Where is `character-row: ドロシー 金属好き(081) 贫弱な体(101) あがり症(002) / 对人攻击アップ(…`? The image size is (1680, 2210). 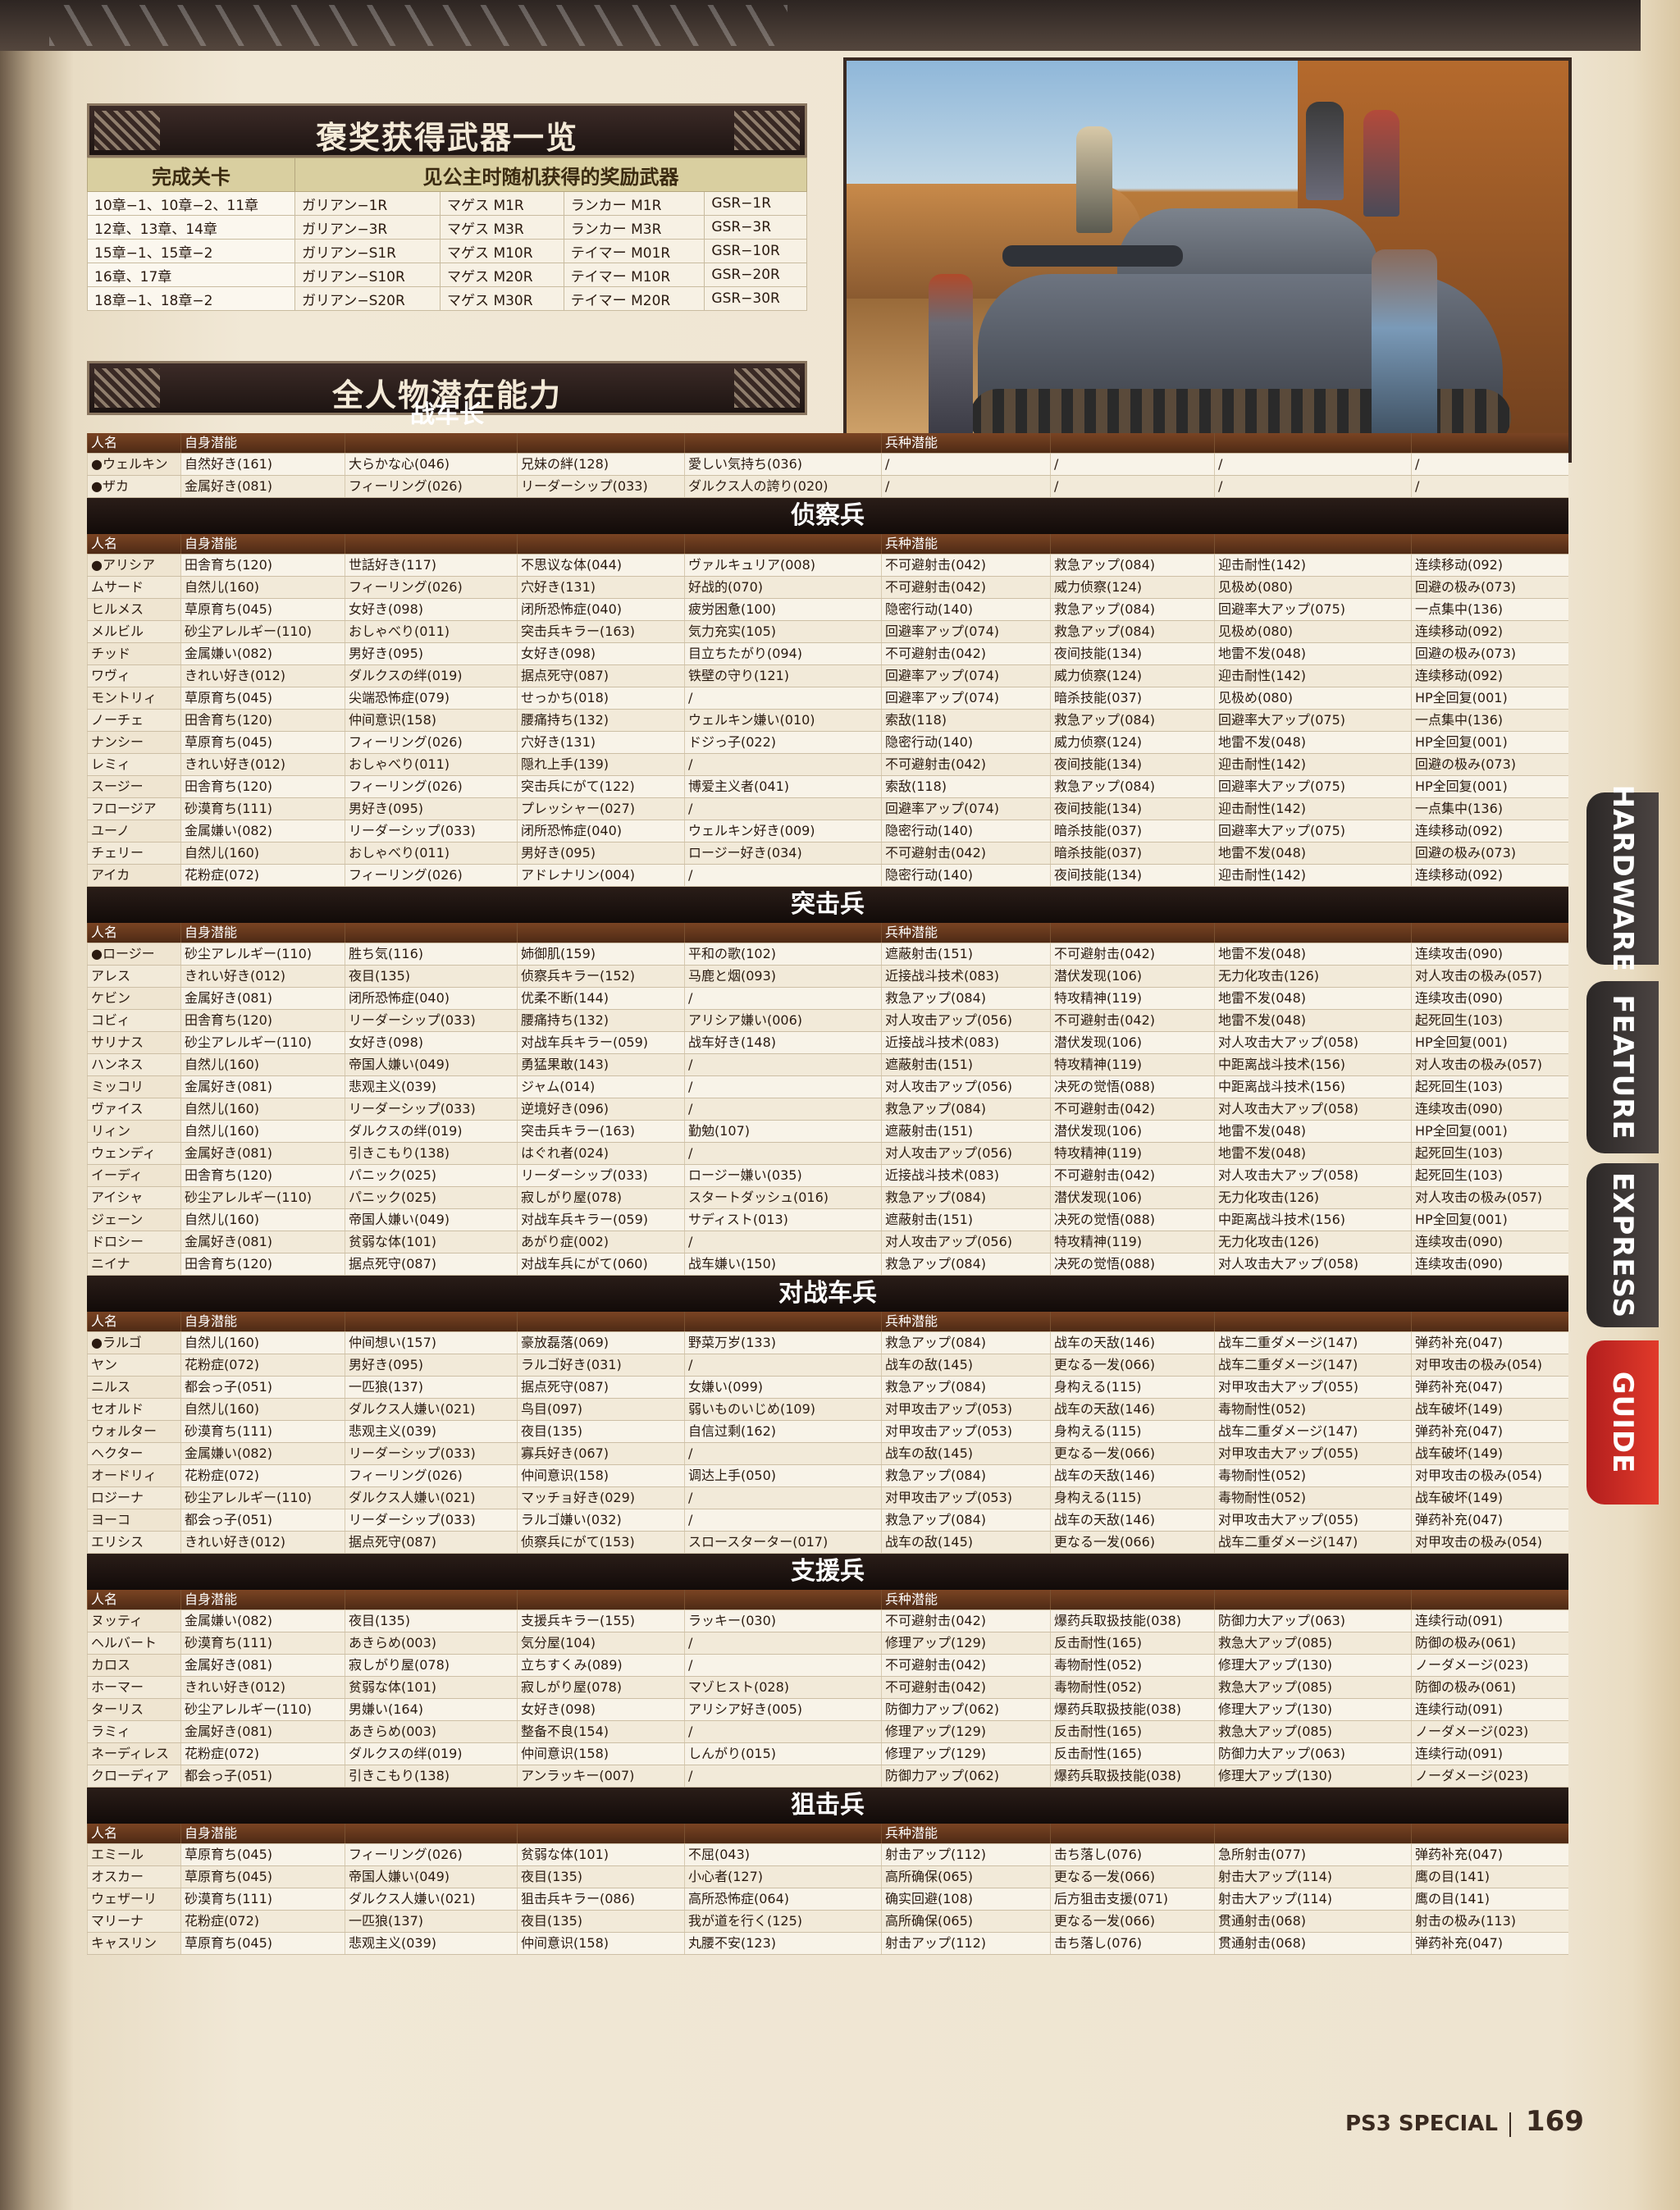 character-row: ドロシー 金属好き(081) 贫弱な体(101) あがり症(002) / 对人攻击アップ(… is located at coordinates (827, 1242).